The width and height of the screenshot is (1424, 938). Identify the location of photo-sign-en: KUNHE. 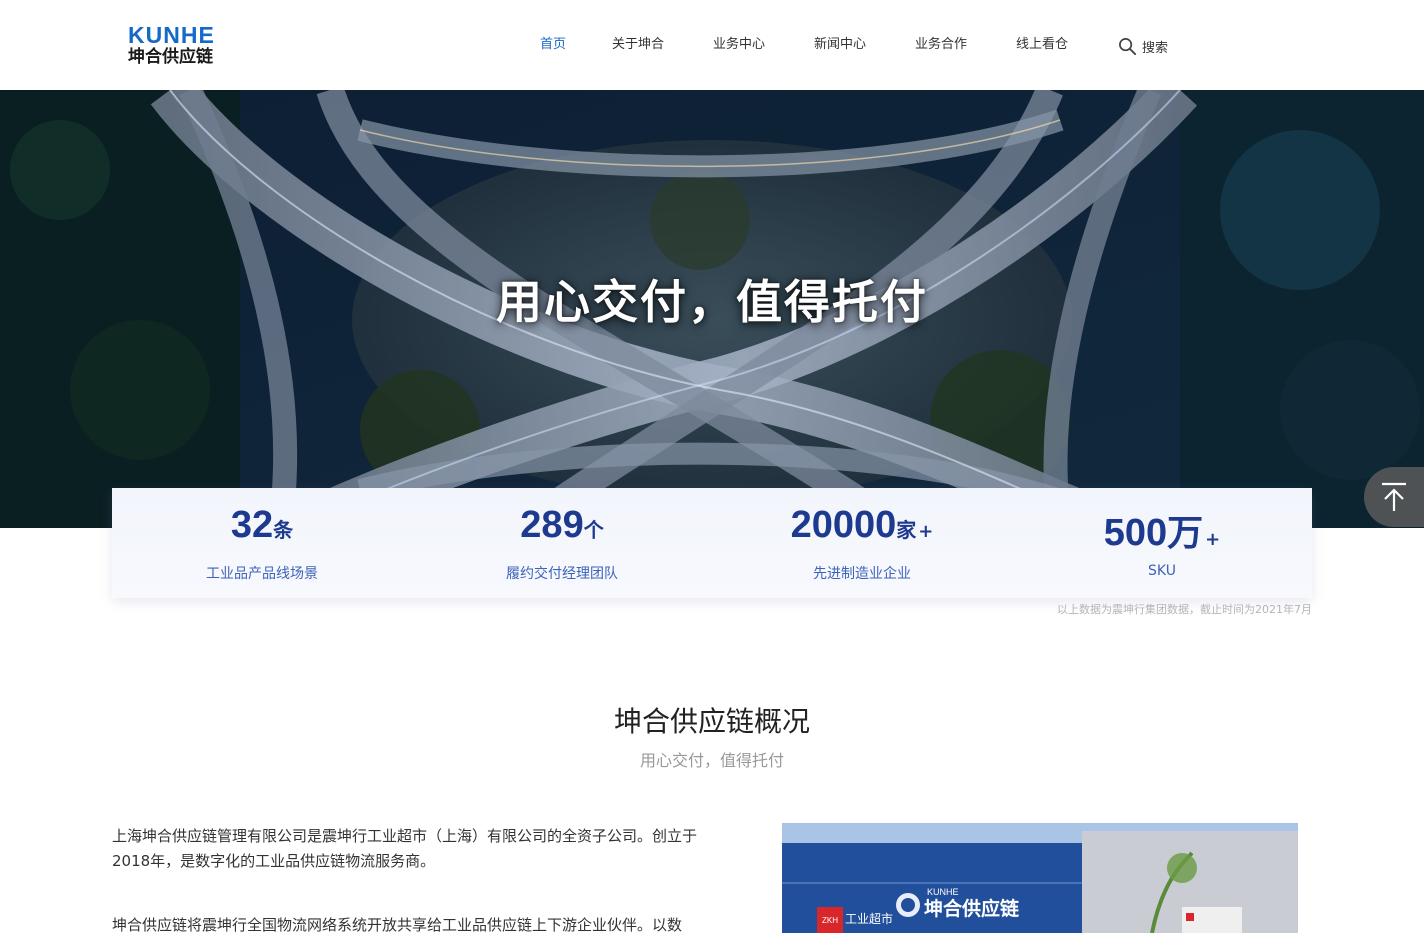
(943, 892).